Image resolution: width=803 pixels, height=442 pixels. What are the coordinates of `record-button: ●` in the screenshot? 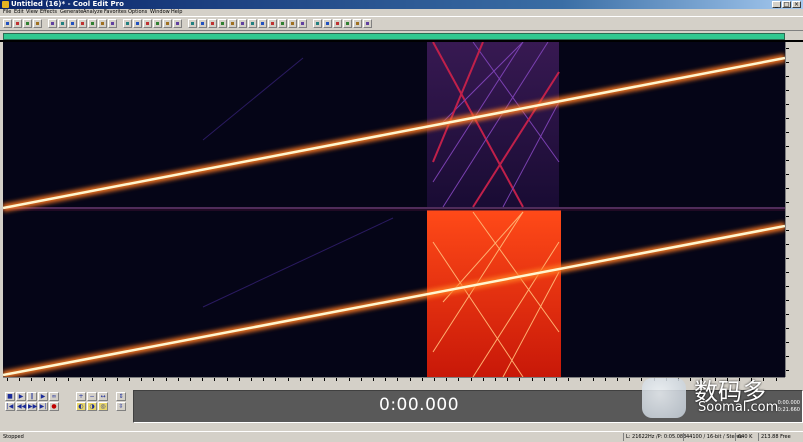 It's located at (54, 406).